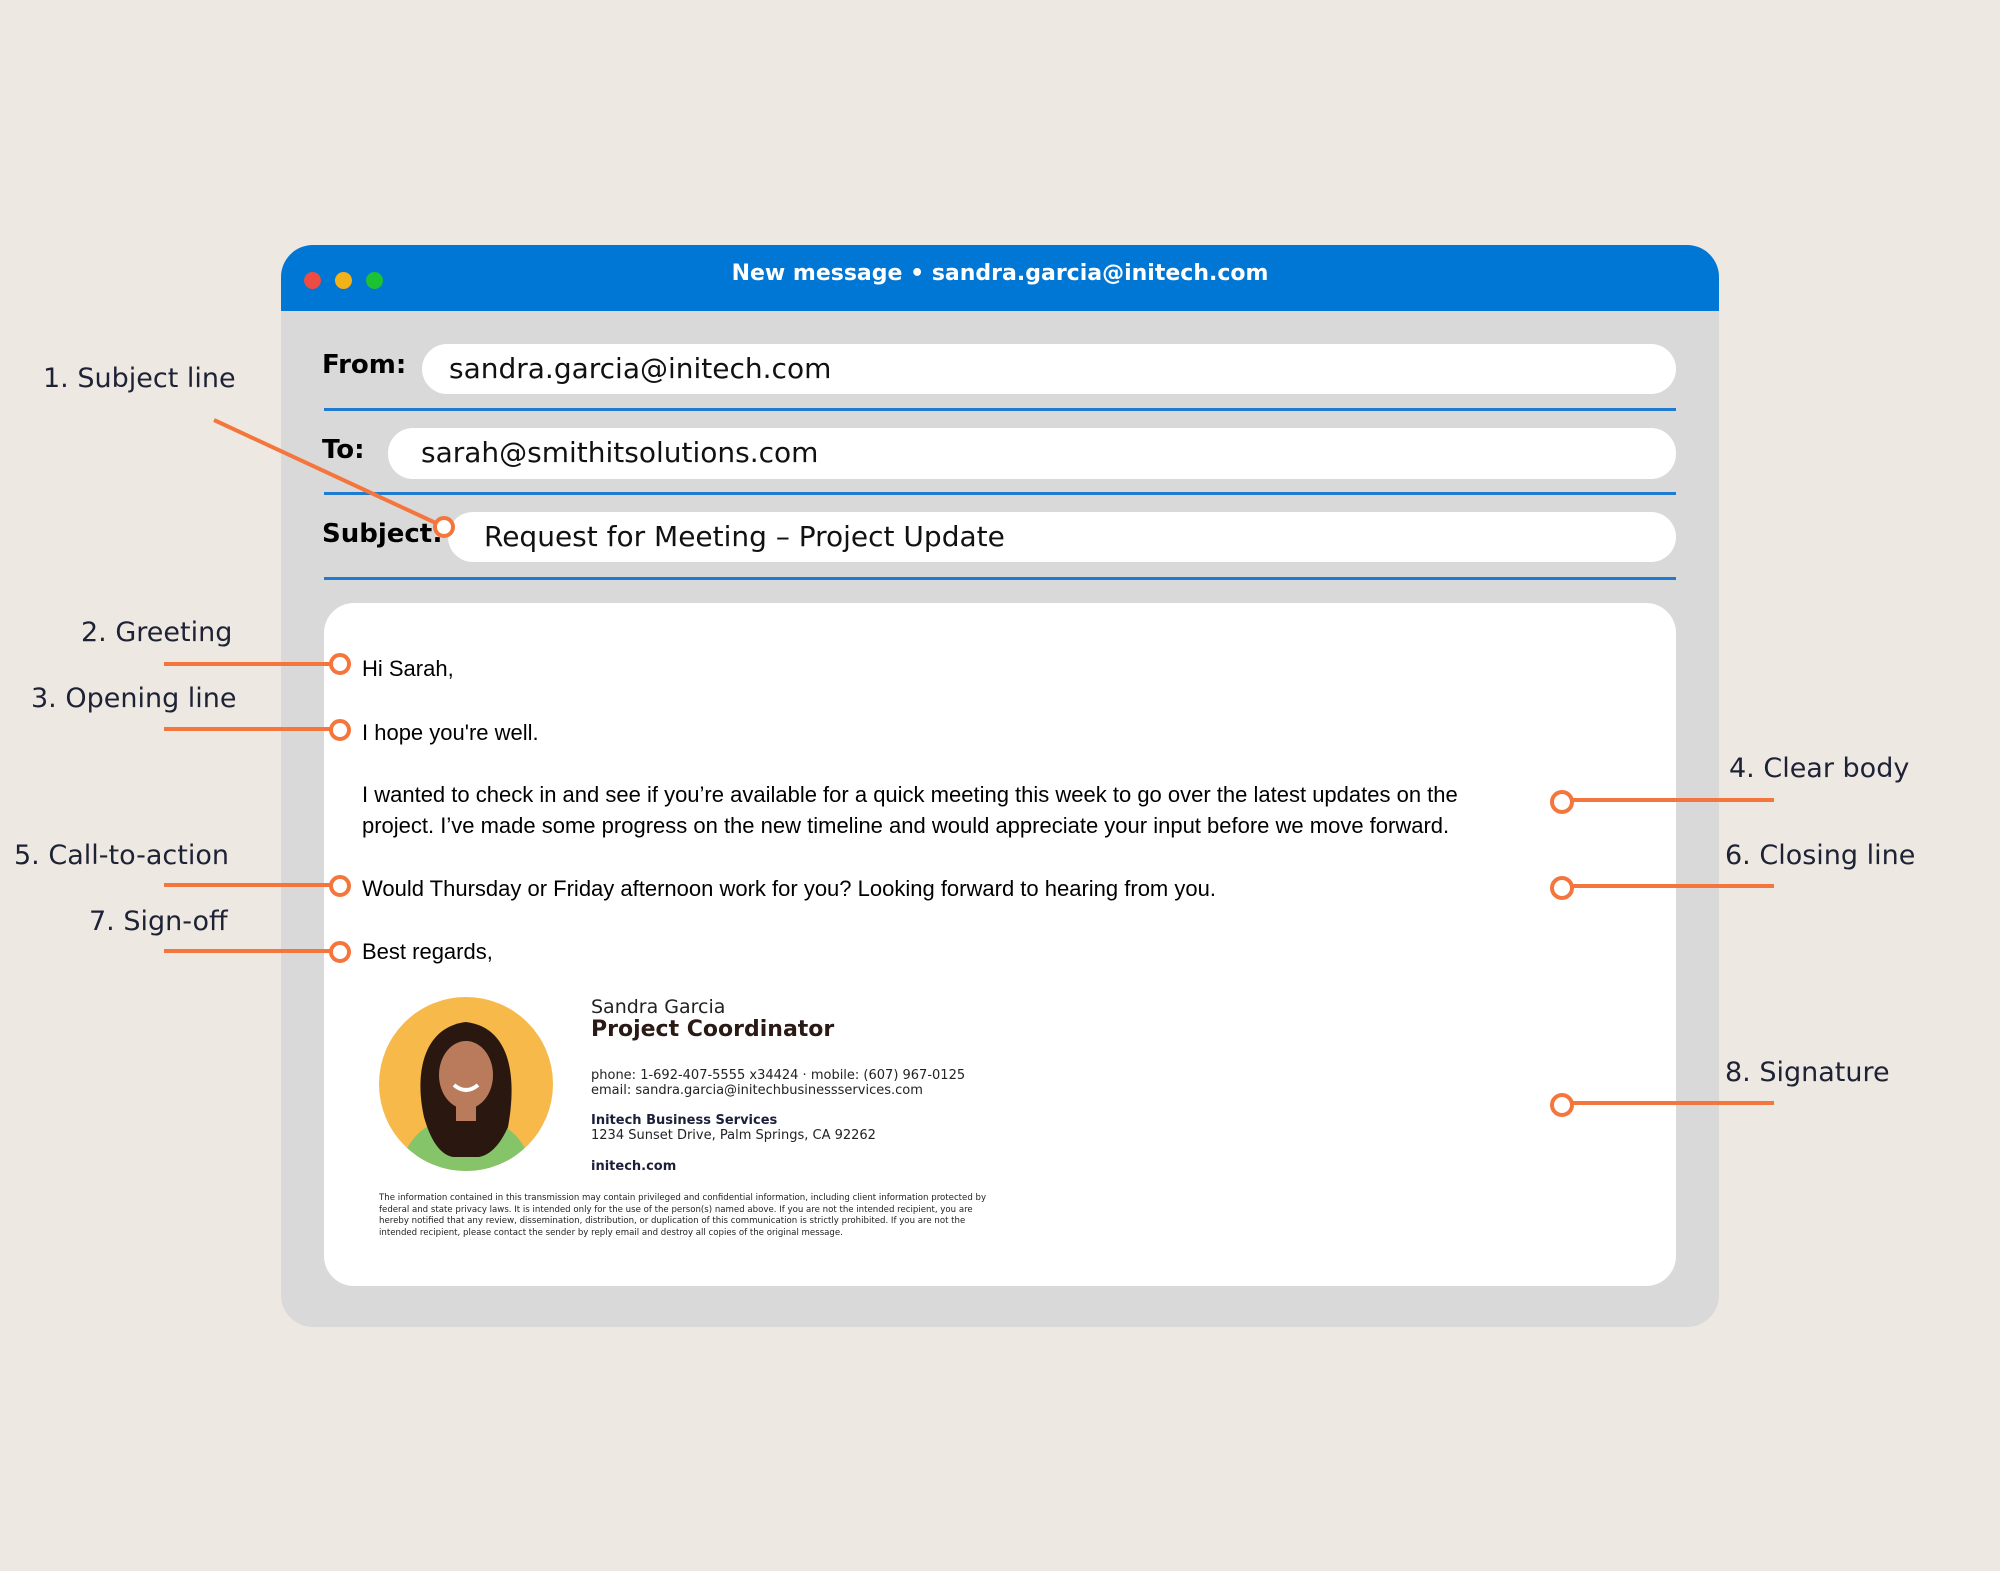 The width and height of the screenshot is (2000, 1571). Describe the element at coordinates (444, 527) in the screenshot. I see `connector-subject-dot` at that location.